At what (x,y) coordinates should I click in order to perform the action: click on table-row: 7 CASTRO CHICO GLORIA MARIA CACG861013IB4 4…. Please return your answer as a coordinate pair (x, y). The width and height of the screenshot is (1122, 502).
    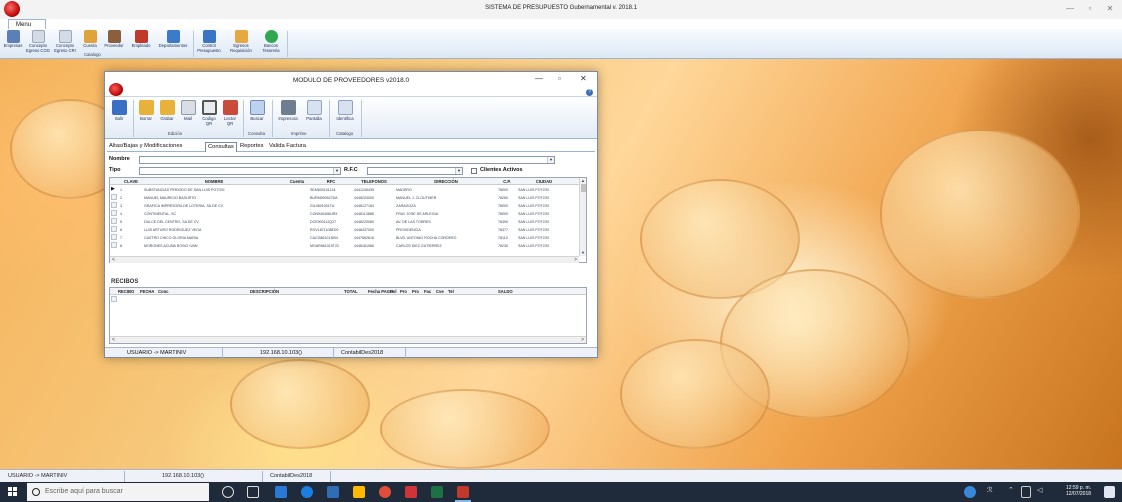
    Looking at the image, I should click on (348, 237).